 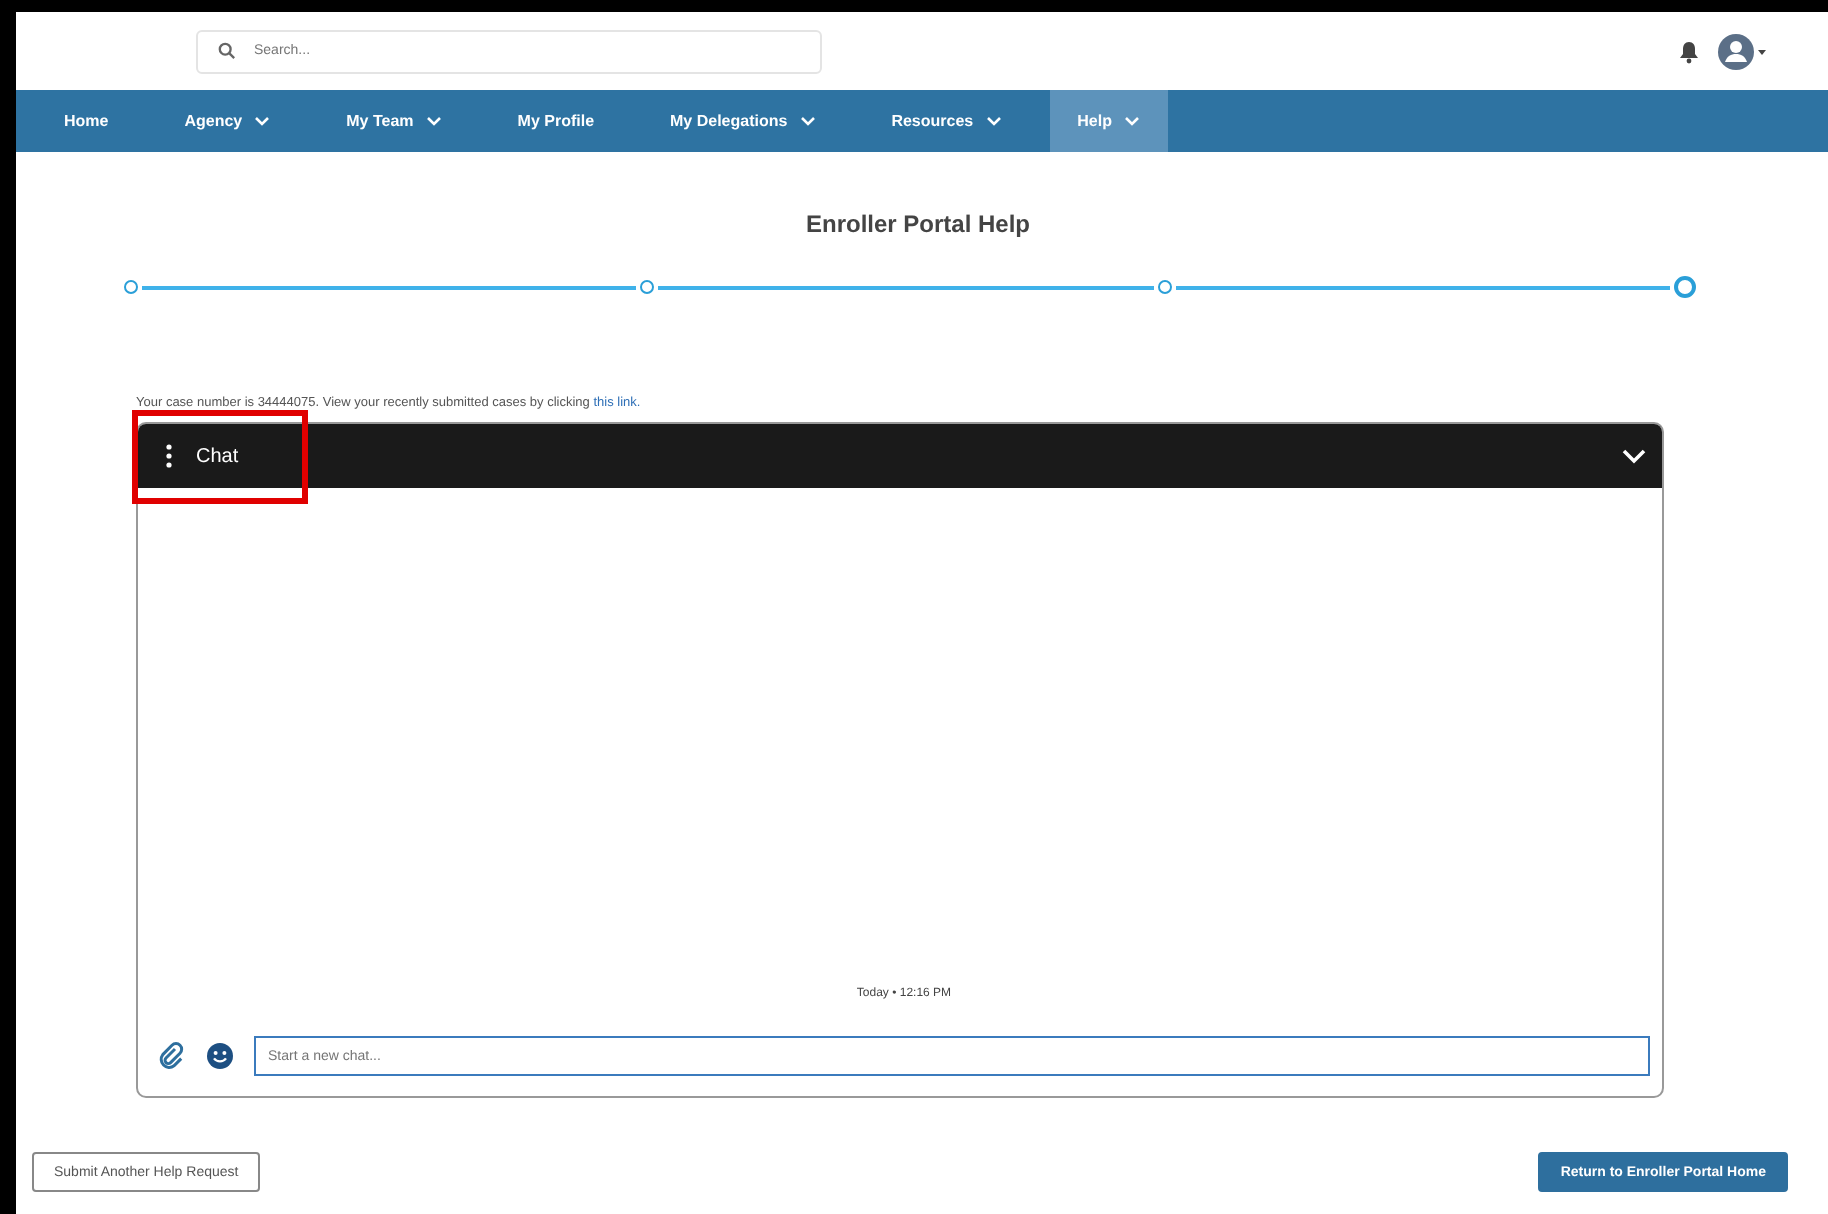 What do you see at coordinates (169, 456) in the screenshot?
I see `more-icon` at bounding box center [169, 456].